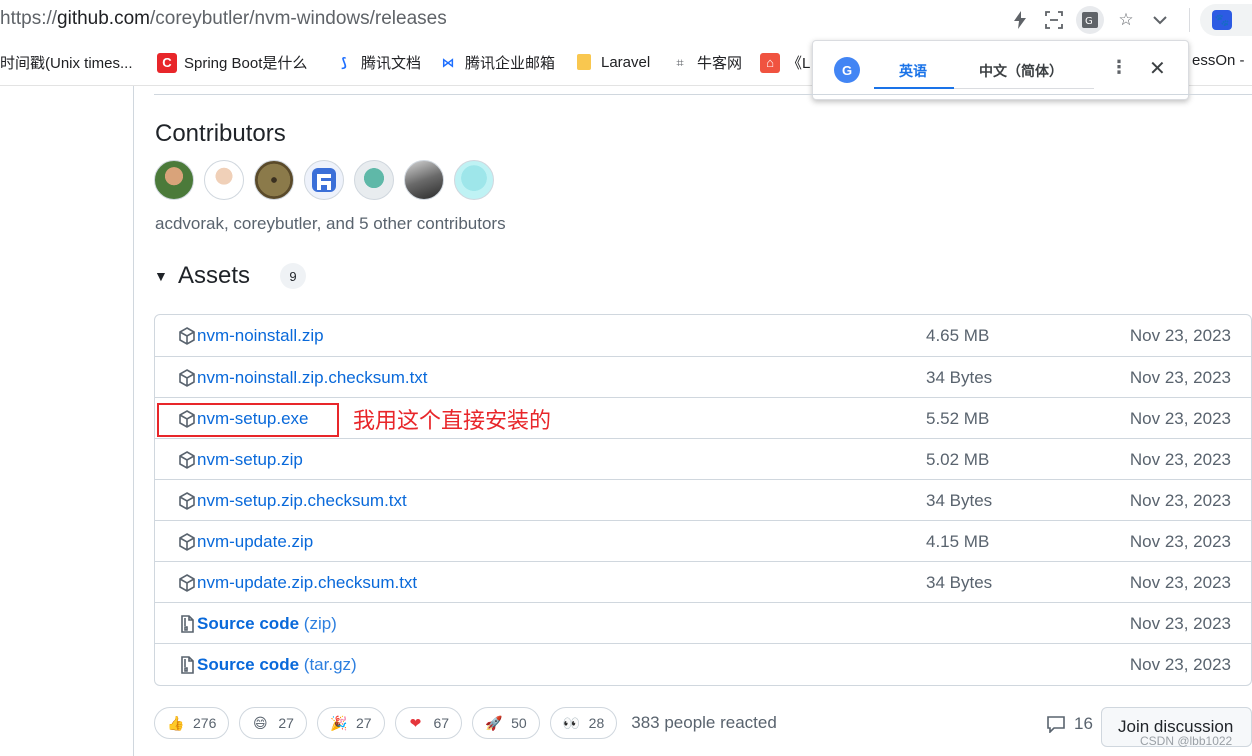  I want to click on asset-link: Source code (zip), so click(267, 624).